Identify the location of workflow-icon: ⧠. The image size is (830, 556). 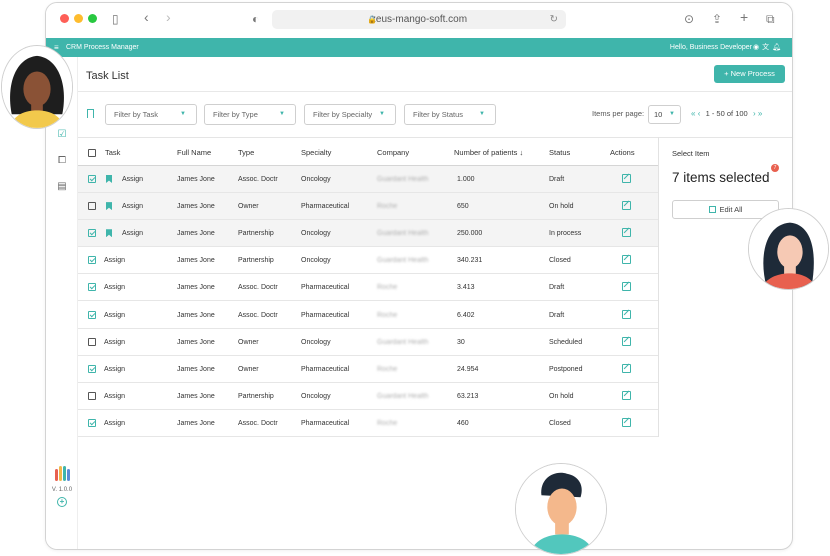
(62, 161).